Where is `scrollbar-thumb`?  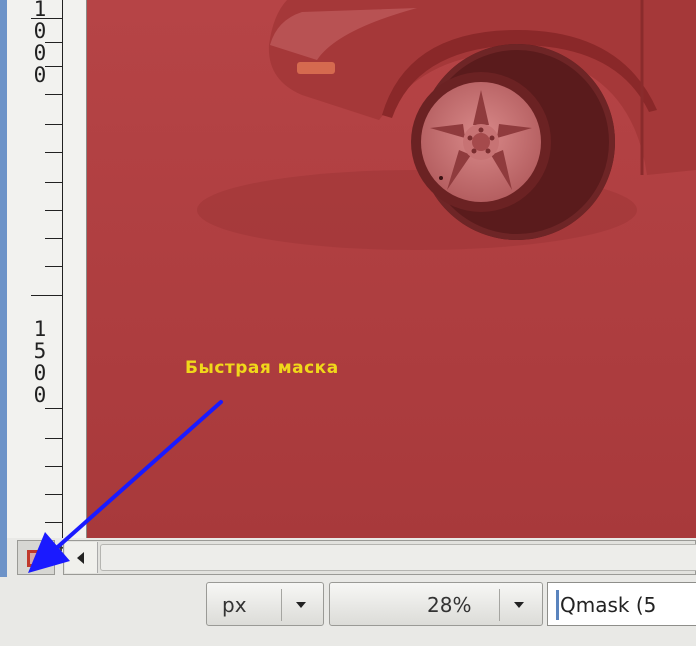 scrollbar-thumb is located at coordinates (398, 557).